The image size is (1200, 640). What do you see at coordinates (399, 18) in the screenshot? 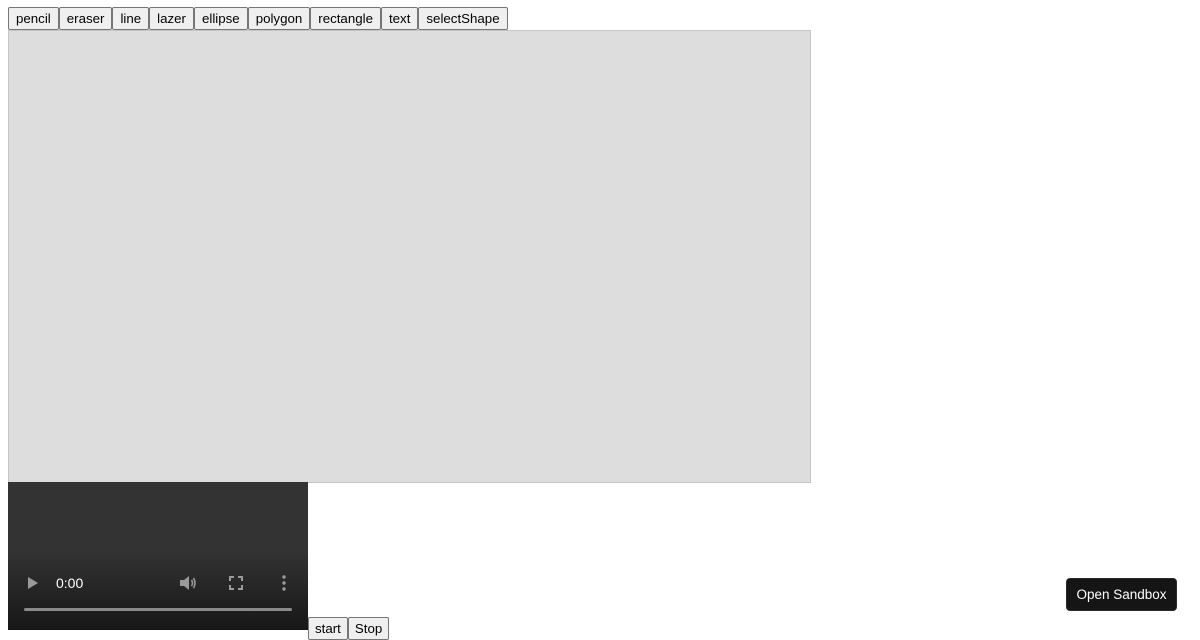
I see `tool-text-button: text` at bounding box center [399, 18].